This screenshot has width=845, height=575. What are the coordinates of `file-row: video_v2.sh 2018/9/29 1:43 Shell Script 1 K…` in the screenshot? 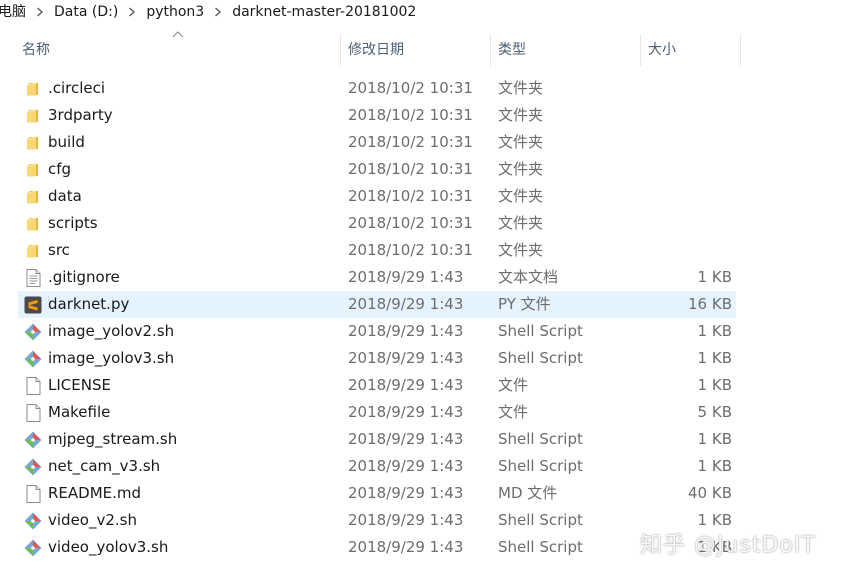 It's located at (377, 520).